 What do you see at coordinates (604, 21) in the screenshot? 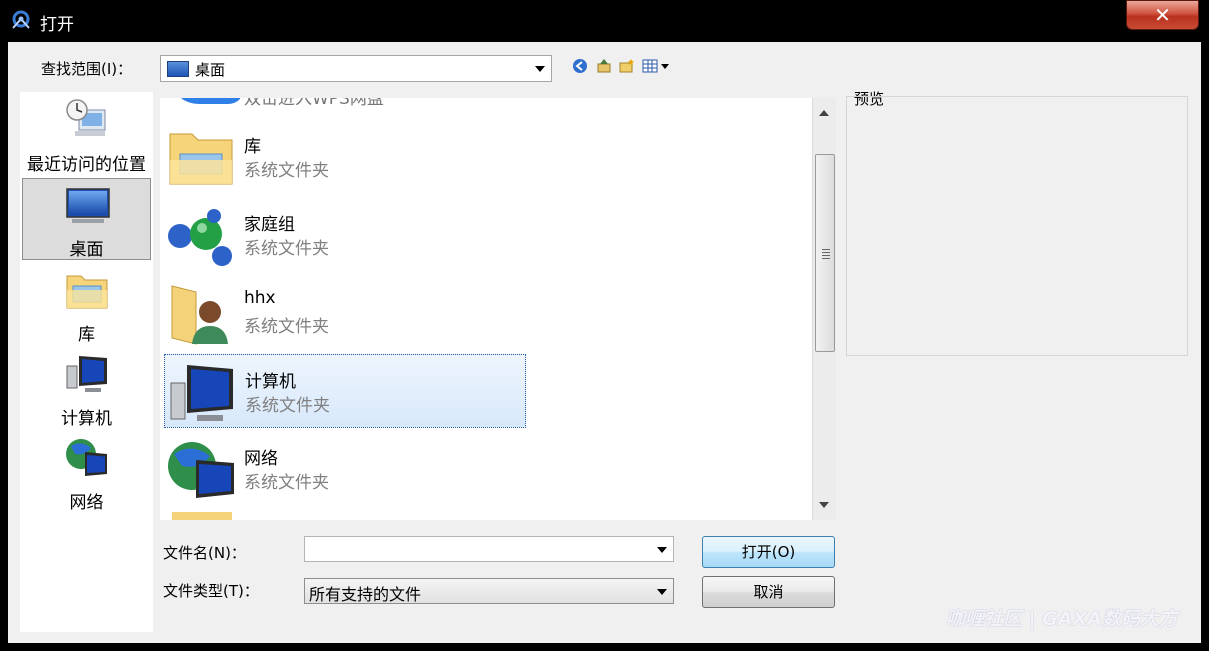
I see `title-bar: 打开 ✕` at bounding box center [604, 21].